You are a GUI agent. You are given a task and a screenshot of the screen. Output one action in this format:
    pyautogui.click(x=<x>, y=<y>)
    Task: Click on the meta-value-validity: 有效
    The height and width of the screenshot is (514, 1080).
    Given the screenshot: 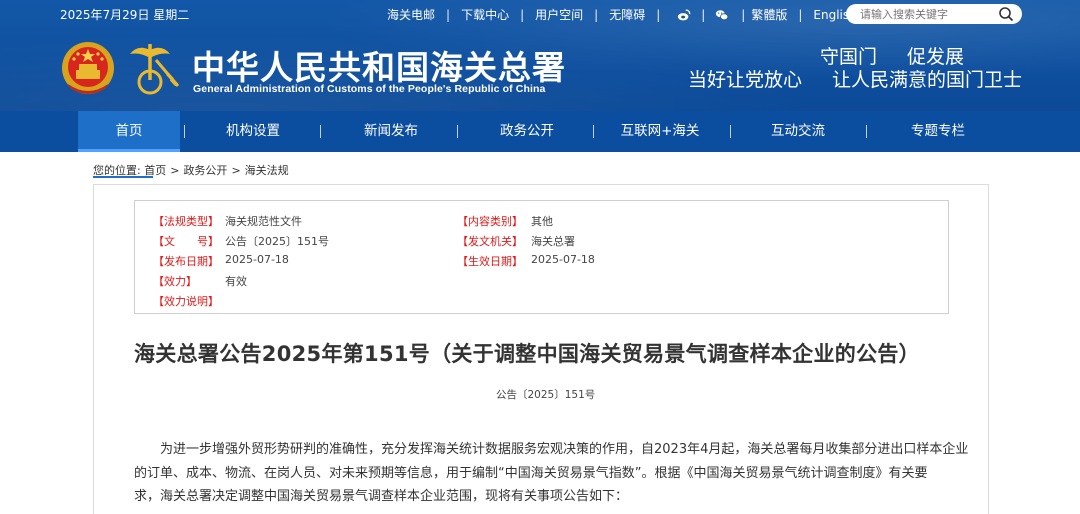 What is the action you would take?
    pyautogui.click(x=236, y=281)
    